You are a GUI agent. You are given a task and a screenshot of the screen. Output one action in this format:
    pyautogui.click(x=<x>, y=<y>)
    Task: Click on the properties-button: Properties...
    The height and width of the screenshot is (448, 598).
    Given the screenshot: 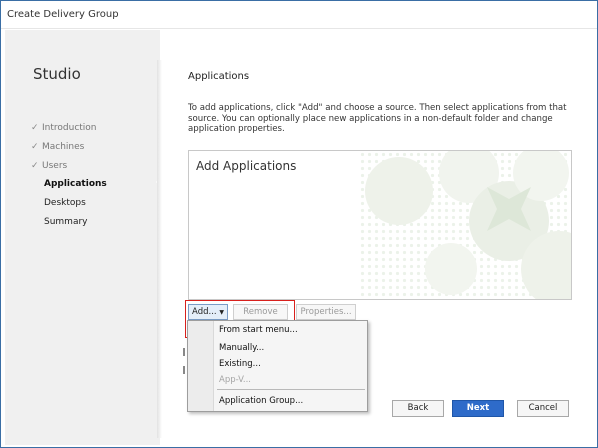 What is the action you would take?
    pyautogui.click(x=326, y=312)
    